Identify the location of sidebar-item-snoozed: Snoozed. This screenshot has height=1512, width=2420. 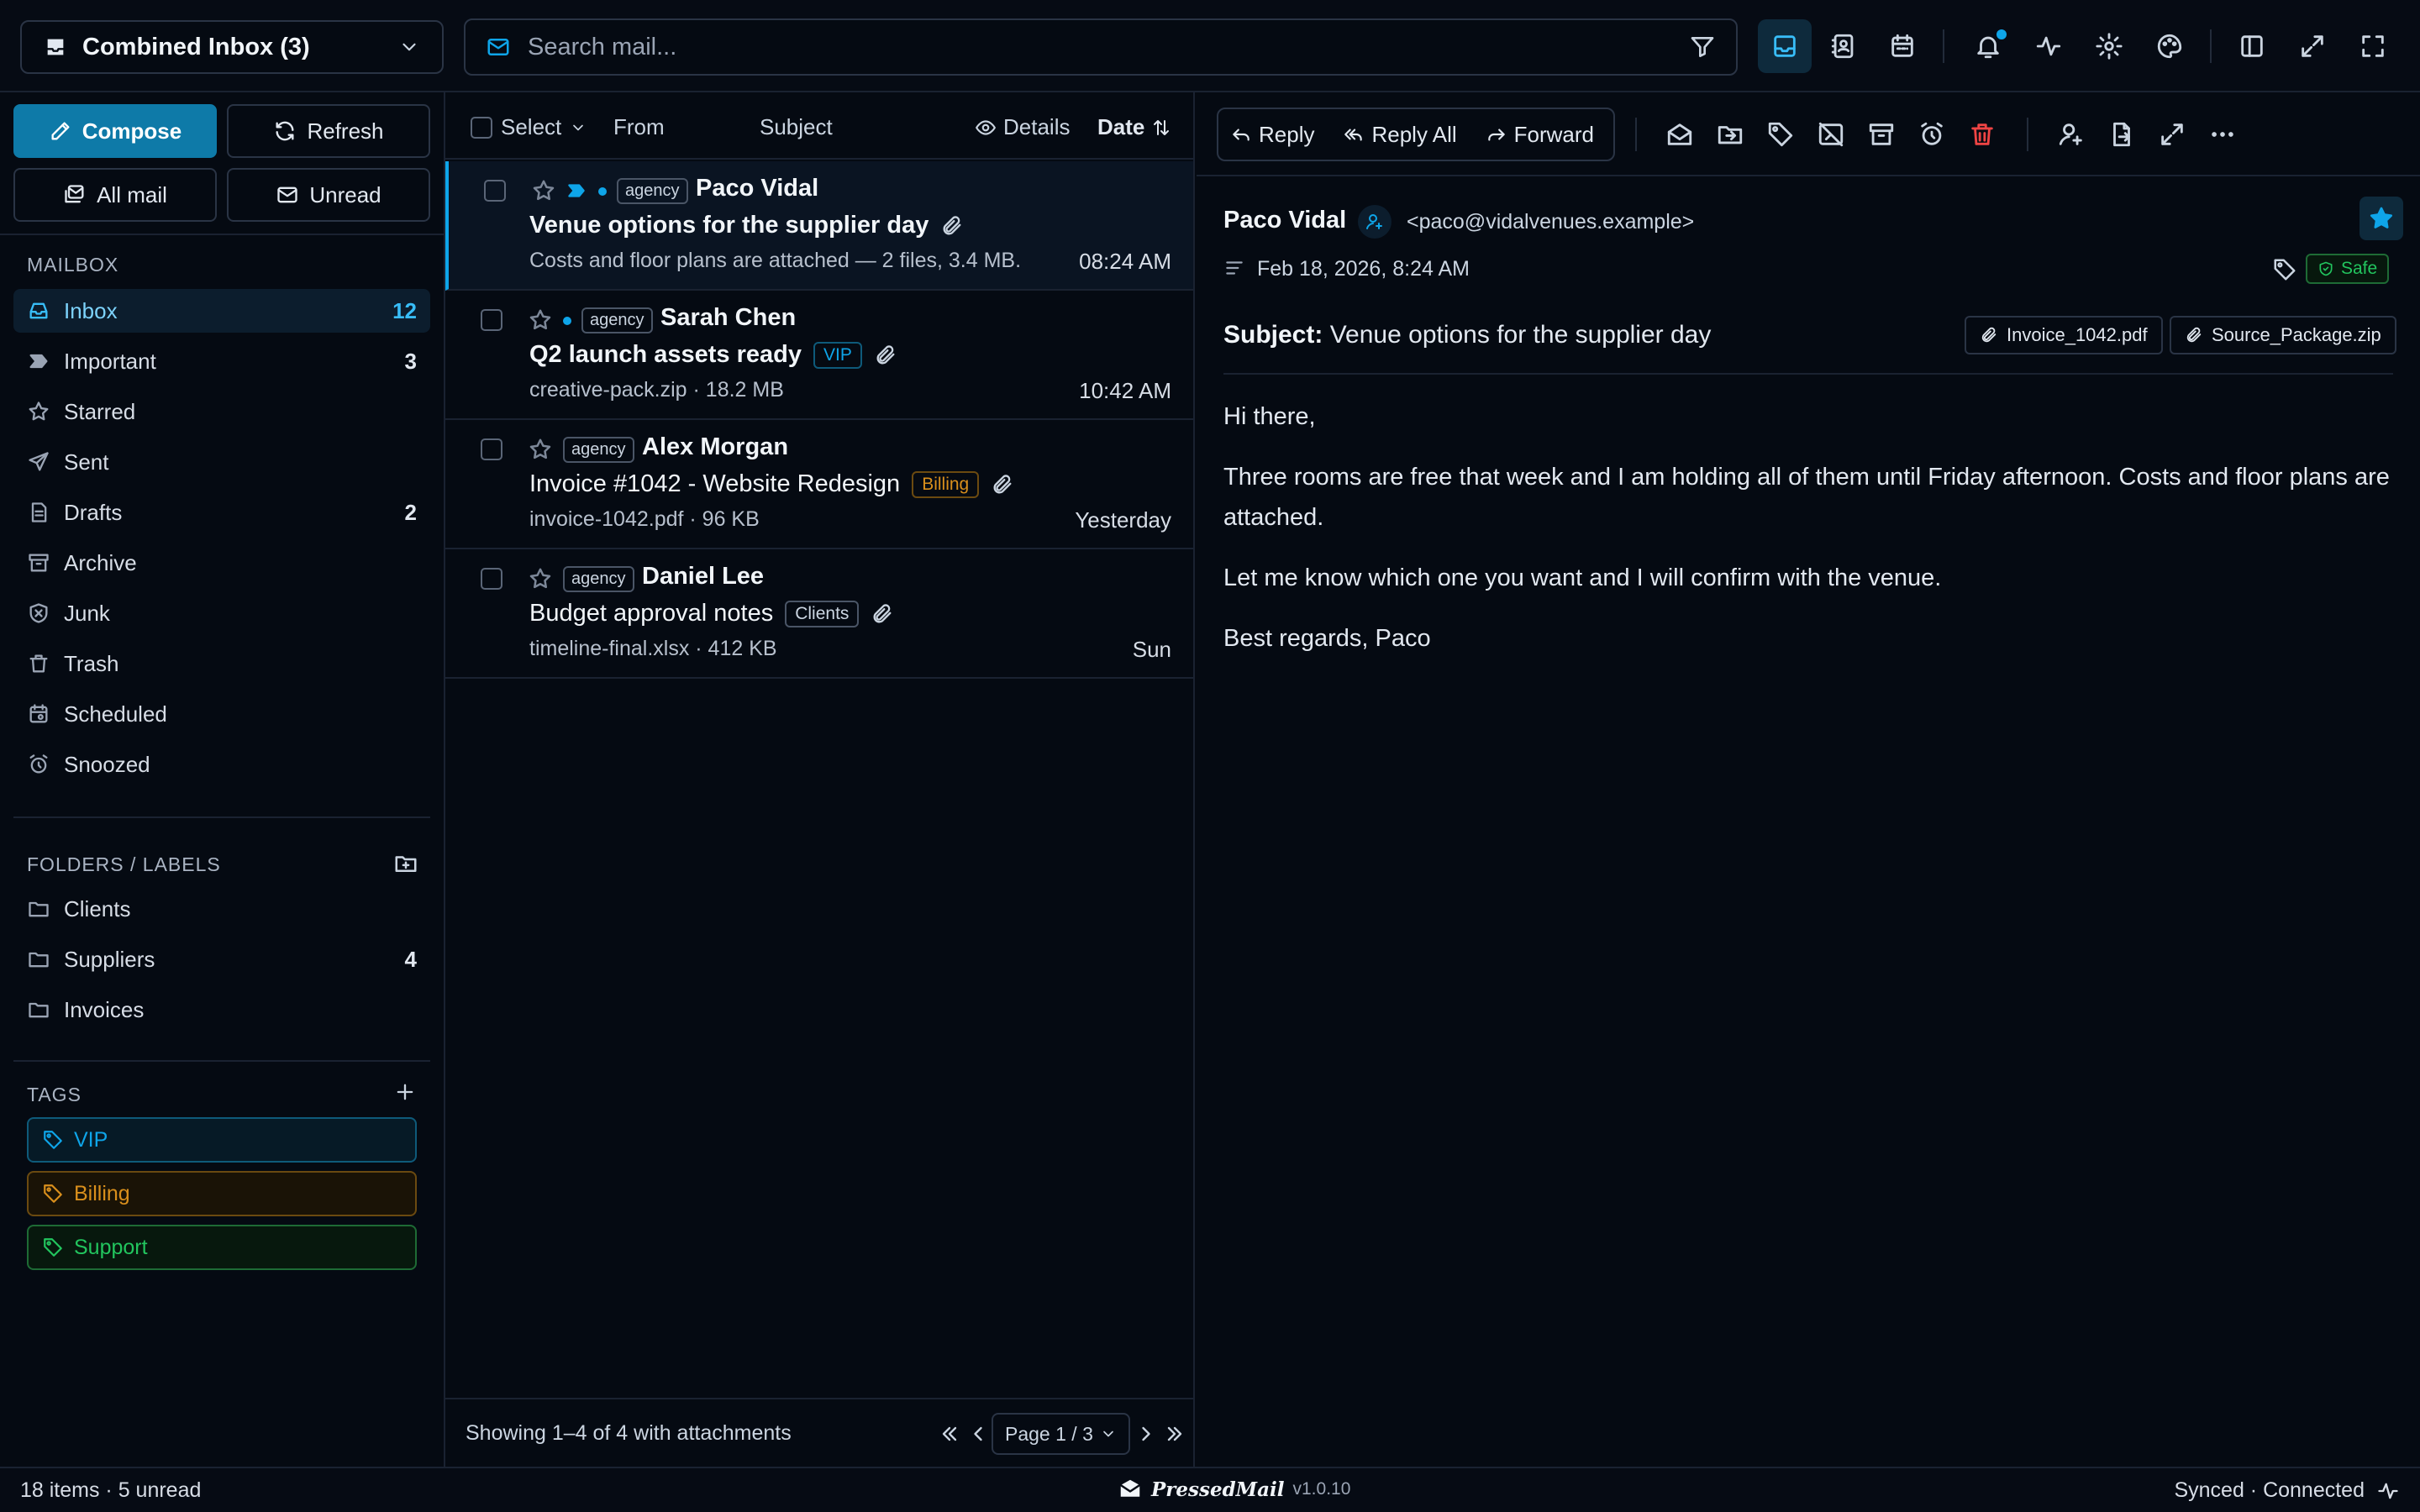
(221, 764).